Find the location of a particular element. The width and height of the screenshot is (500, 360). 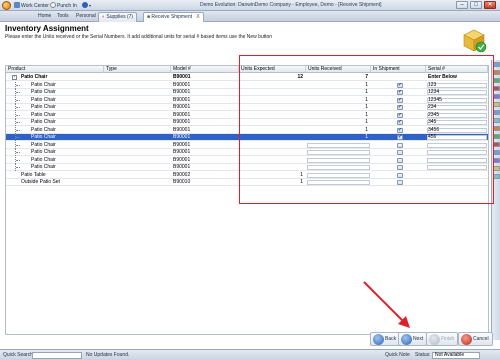

status-select: Not Available is located at coordinates (456, 355).